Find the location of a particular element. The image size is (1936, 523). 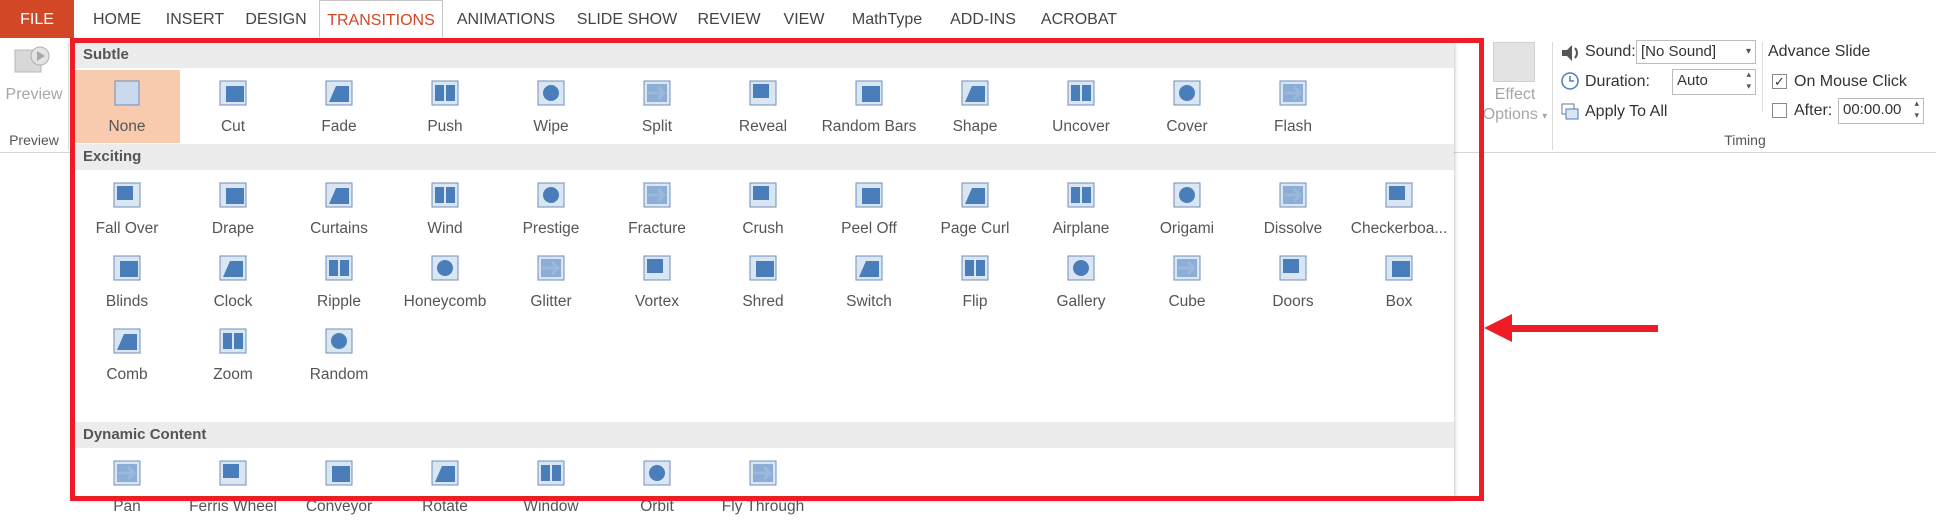

effect-options-icon is located at coordinates (1514, 62).